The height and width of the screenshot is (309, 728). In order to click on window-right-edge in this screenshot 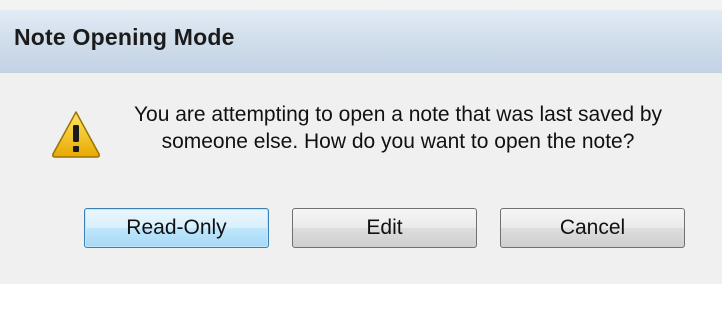, I will do `click(725, 154)`.